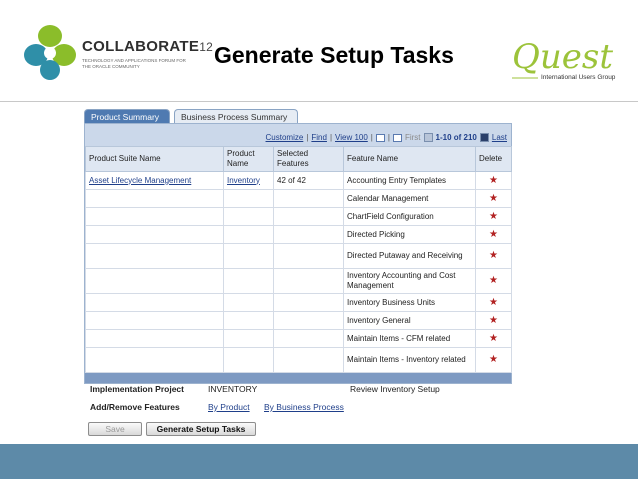 The width and height of the screenshot is (638, 479). What do you see at coordinates (499, 137) in the screenshot?
I see `last-link: Last` at bounding box center [499, 137].